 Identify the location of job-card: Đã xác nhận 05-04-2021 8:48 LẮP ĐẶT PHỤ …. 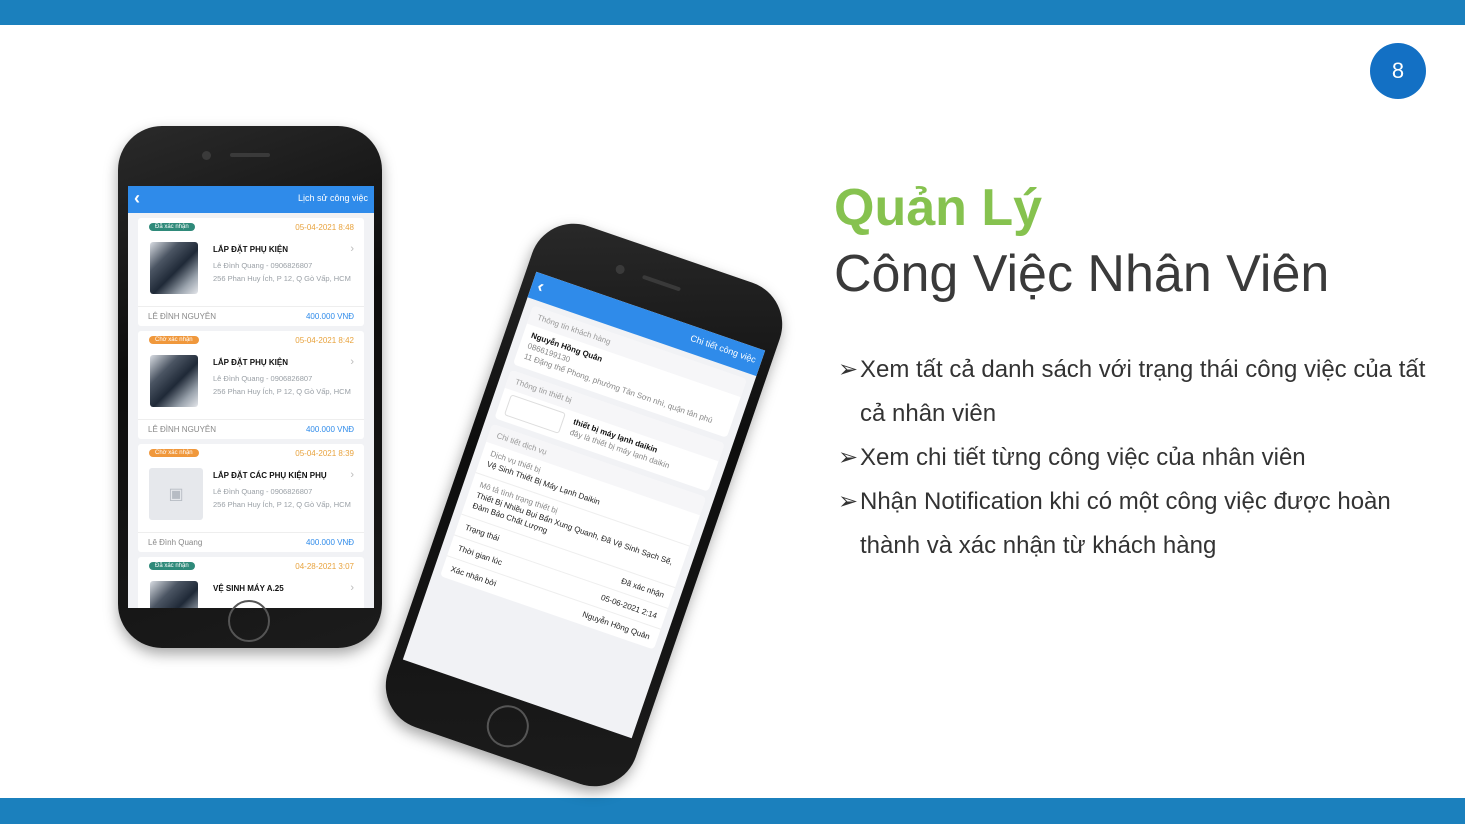
(251, 272).